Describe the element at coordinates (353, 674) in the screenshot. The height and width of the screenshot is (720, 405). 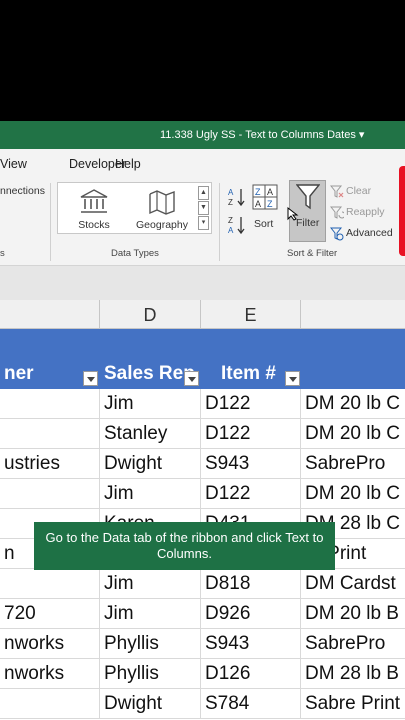
I see `table-cell: DM 28 lb B` at that location.